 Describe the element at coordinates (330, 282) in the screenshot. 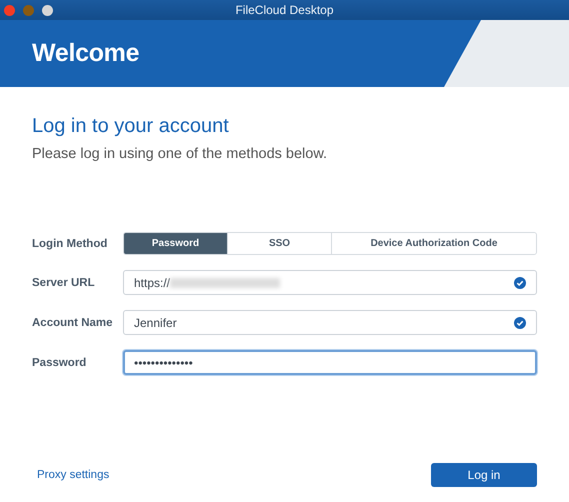

I see `input-field: https://` at that location.